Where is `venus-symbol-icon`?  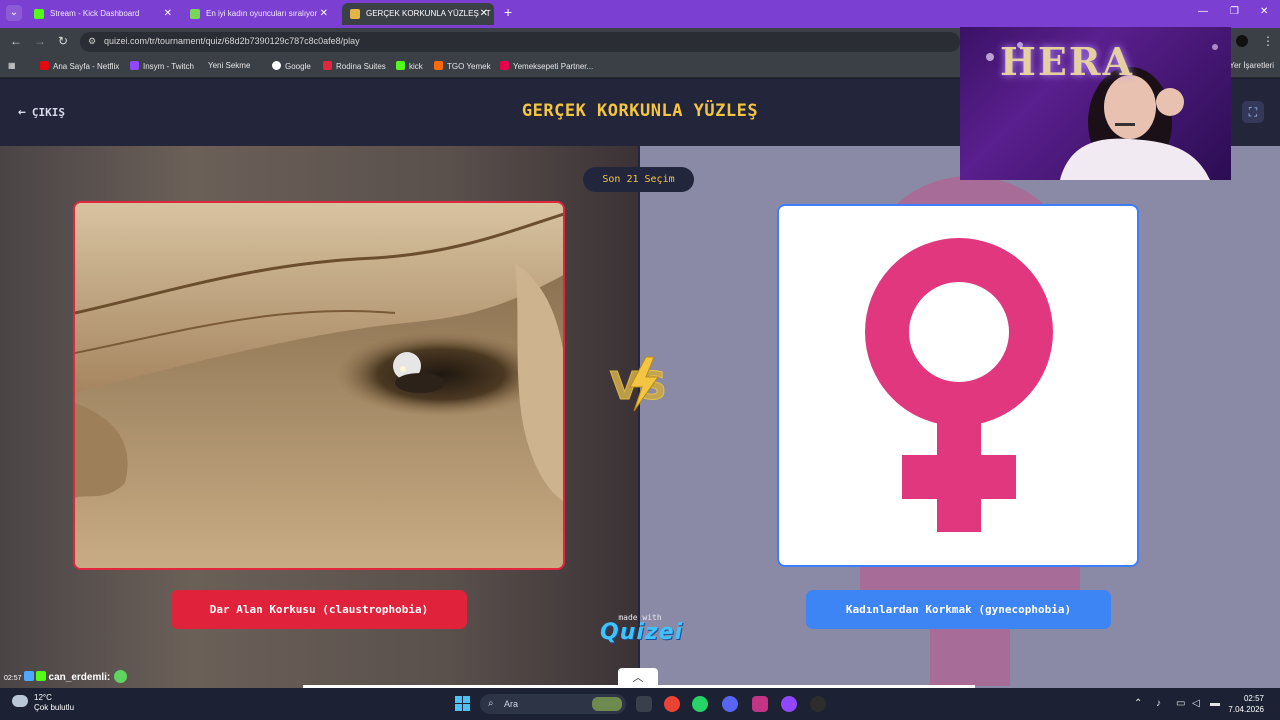
venus-symbol-icon is located at coordinates (959, 385).